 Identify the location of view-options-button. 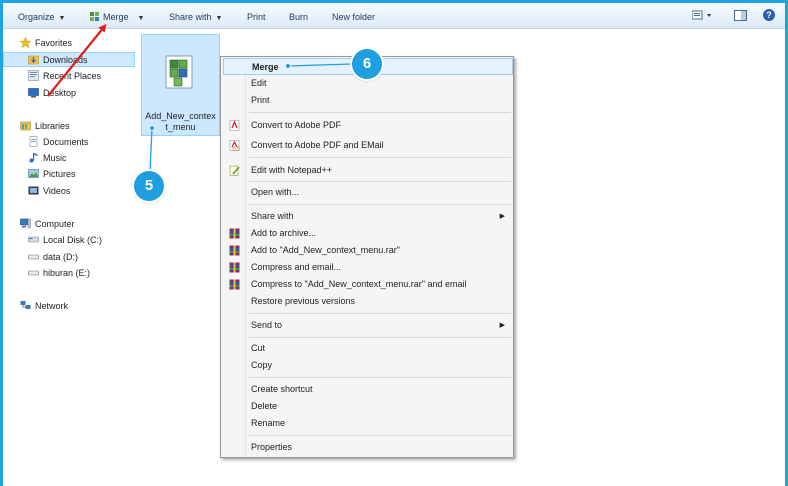
(702, 16).